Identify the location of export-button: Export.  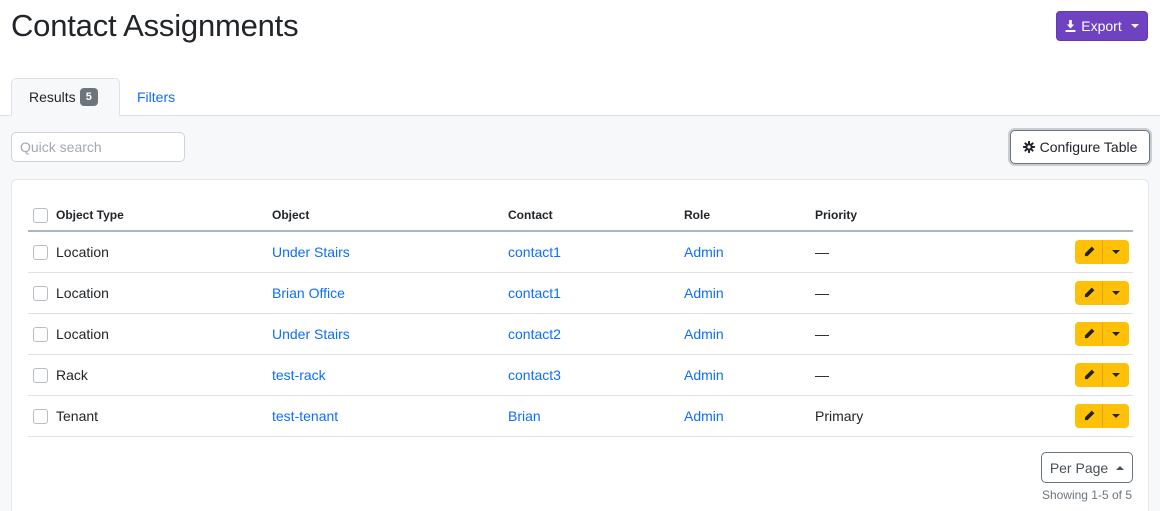
(1102, 26).